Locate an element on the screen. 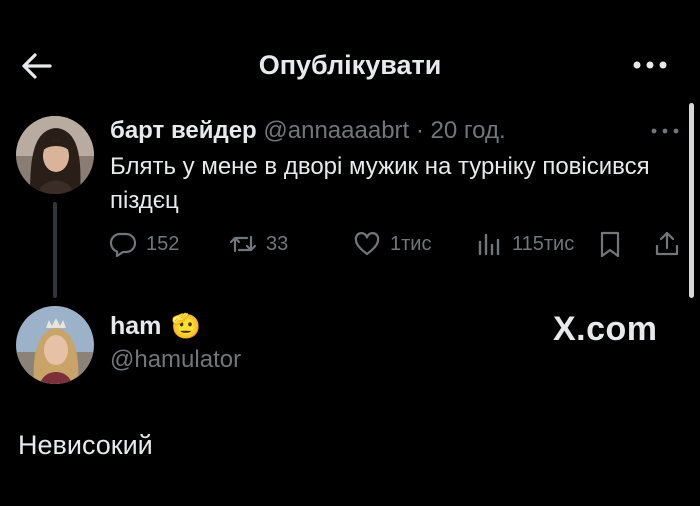 Image resolution: width=700 pixels, height=506 pixels. views-count: 115тис is located at coordinates (543, 243).